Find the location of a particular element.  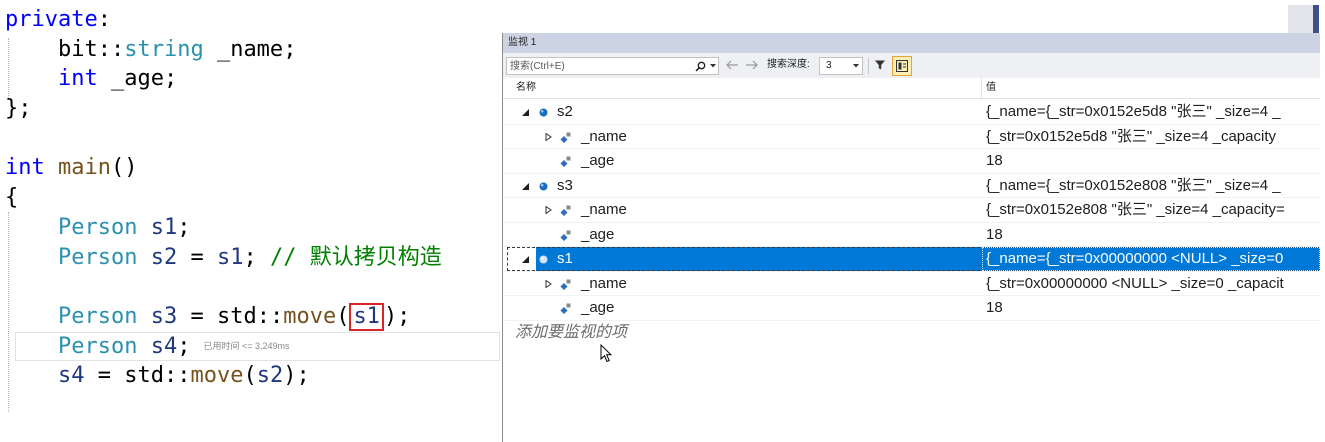

code-line-1: private: is located at coordinates (223, 20).